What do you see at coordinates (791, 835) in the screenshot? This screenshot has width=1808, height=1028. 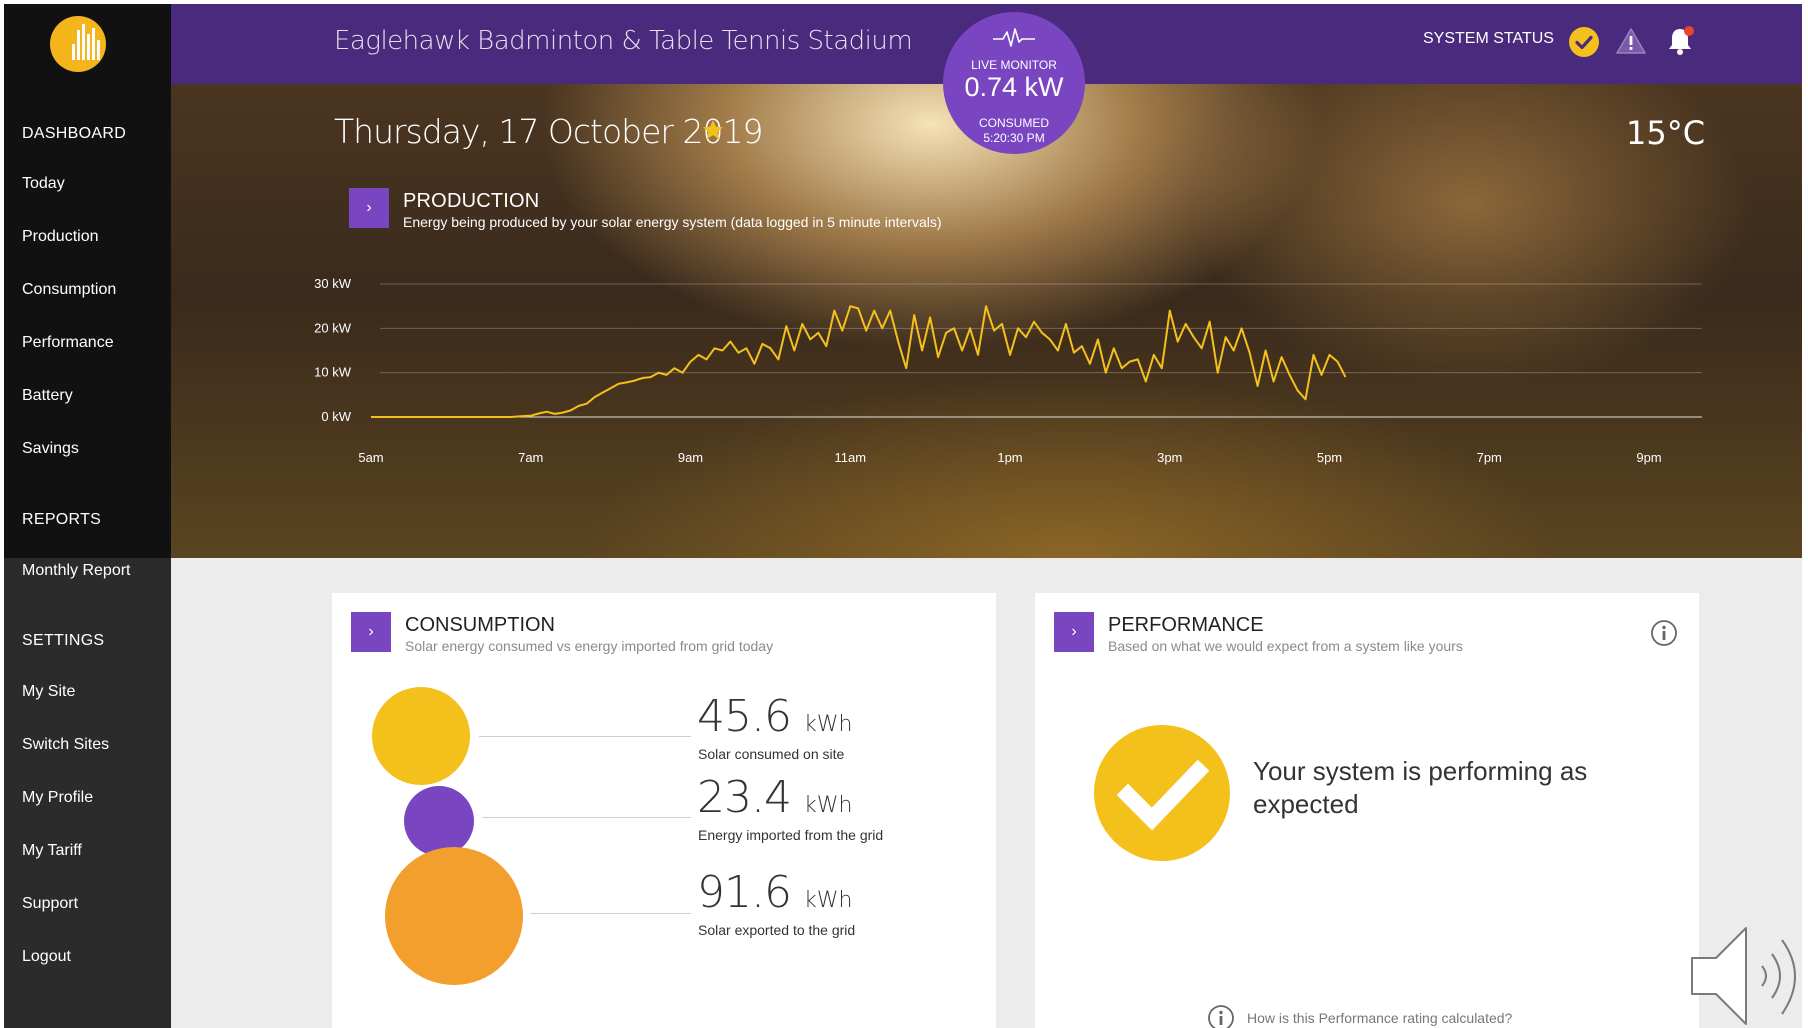 I see `grid-imported-label: Energy imported from the grid` at bounding box center [791, 835].